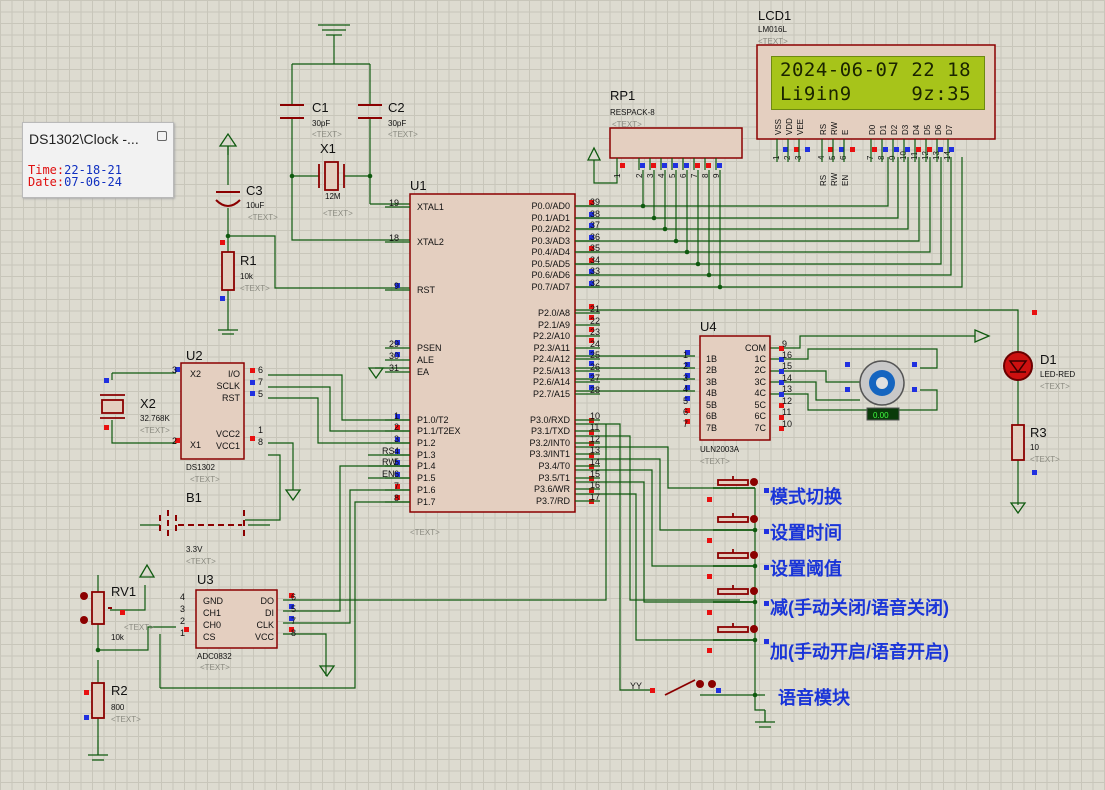 The image size is (1105, 790). I want to click on u4-part: ULN2003A, so click(720, 449).